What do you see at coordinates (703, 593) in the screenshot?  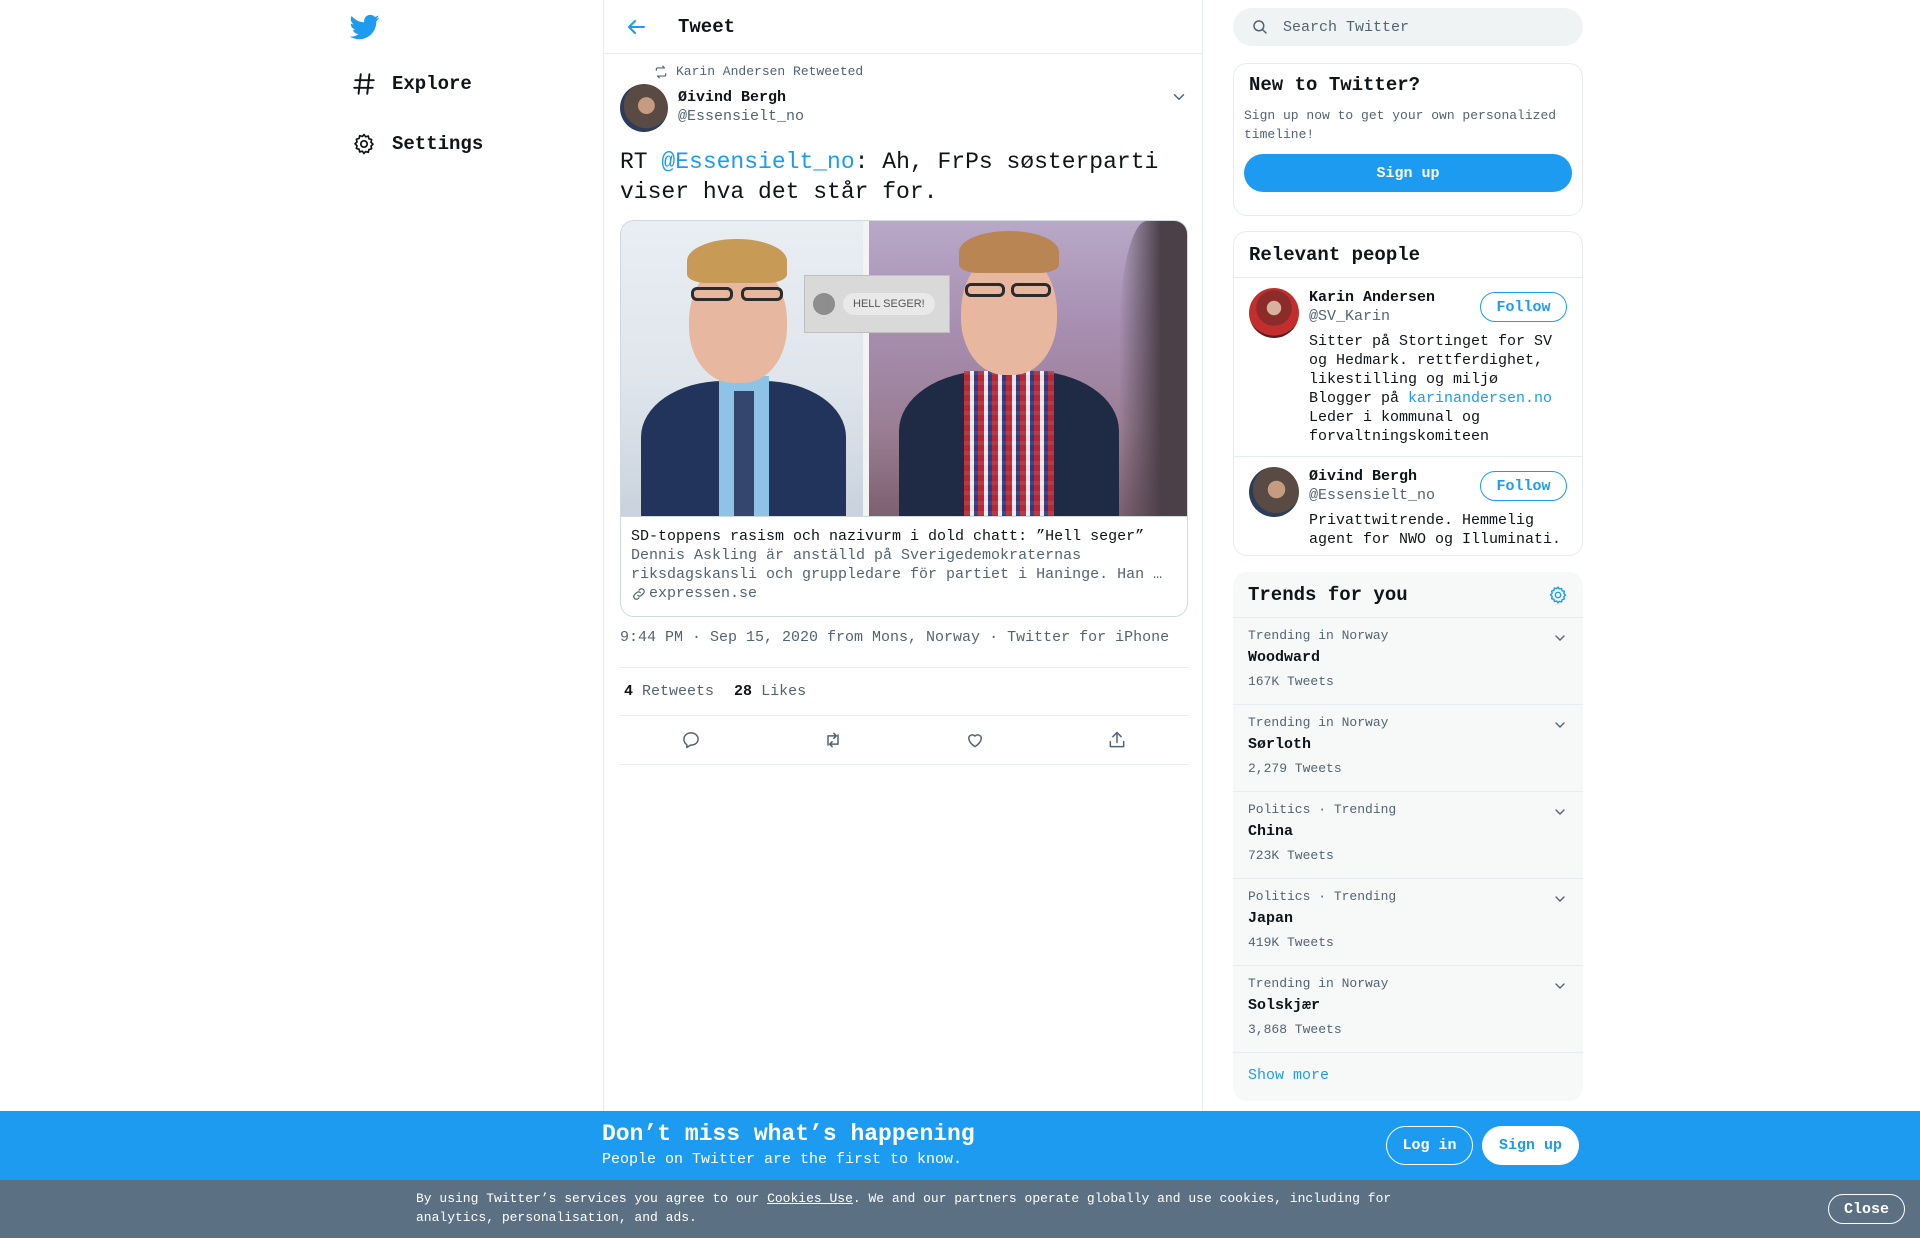 I see `card-domain-text: expressen.se` at bounding box center [703, 593].